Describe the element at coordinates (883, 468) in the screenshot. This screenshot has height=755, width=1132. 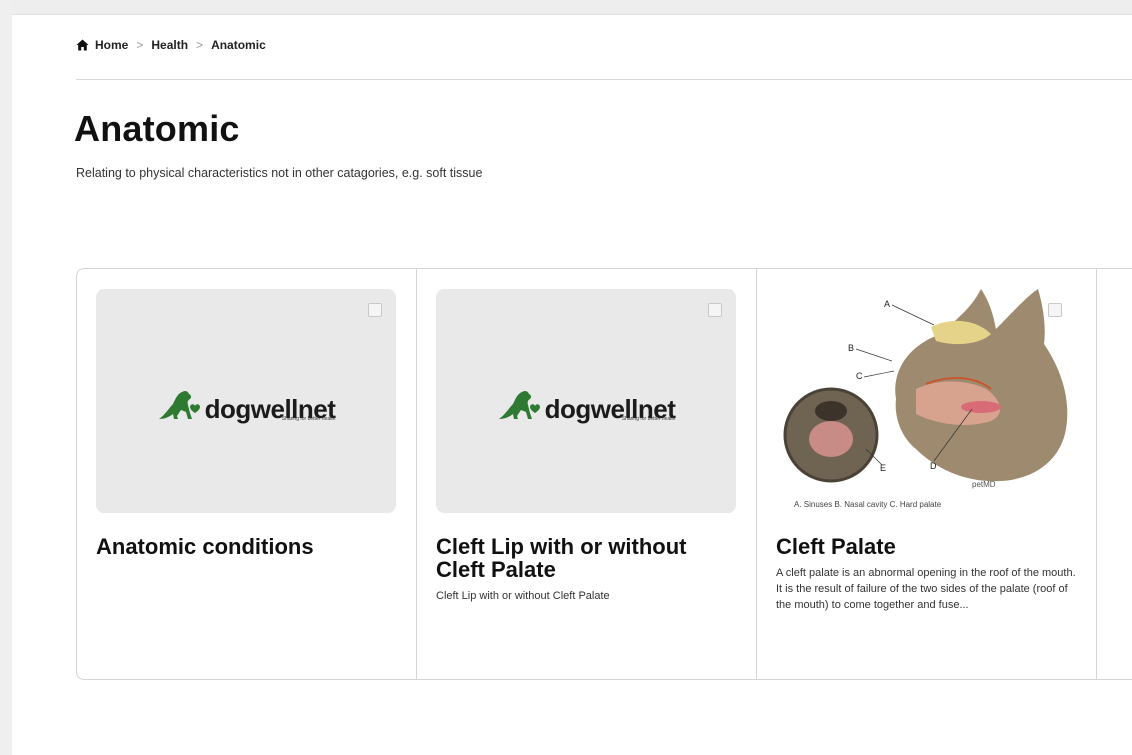
I see `label-e: E` at that location.